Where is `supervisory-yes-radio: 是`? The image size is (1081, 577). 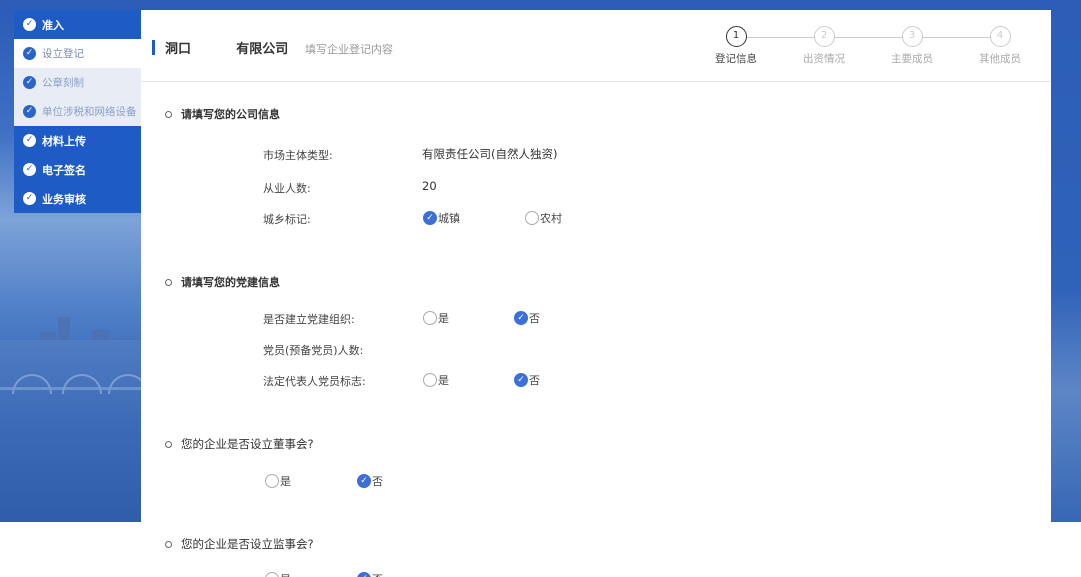
supervisory-yes-radio: 是 is located at coordinates (278, 574).